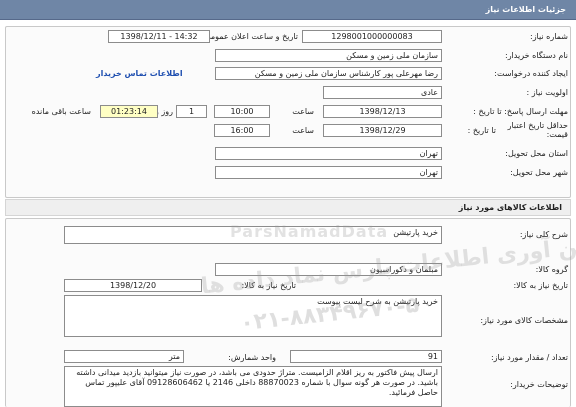 This screenshot has height=407, width=576. What do you see at coordinates (536, 153) in the screenshot?
I see `province-label: استان محل تحویل:` at bounding box center [536, 153].